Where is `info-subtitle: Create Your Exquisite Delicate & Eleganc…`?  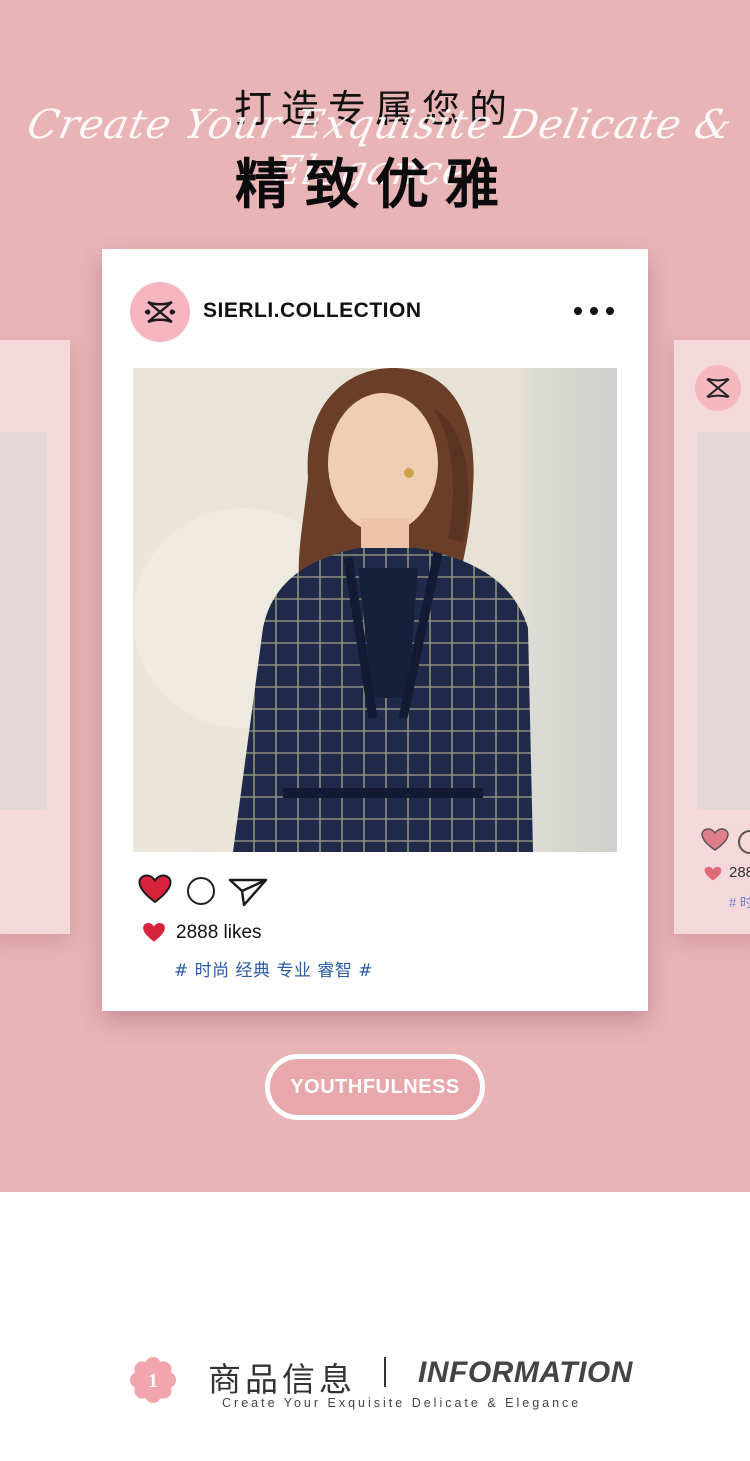
info-subtitle: Create Your Exquisite Delicate & Eleganc… is located at coordinates (402, 1403).